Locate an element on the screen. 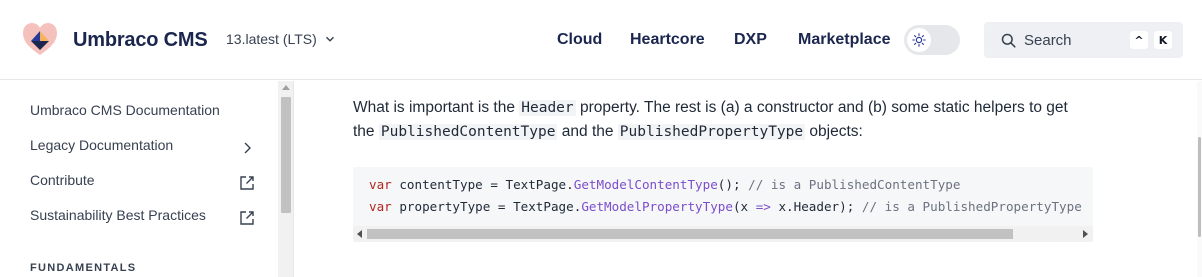 The image size is (1202, 277). sidebar-section-heading: FUNDAMENTALS is located at coordinates (83, 268).